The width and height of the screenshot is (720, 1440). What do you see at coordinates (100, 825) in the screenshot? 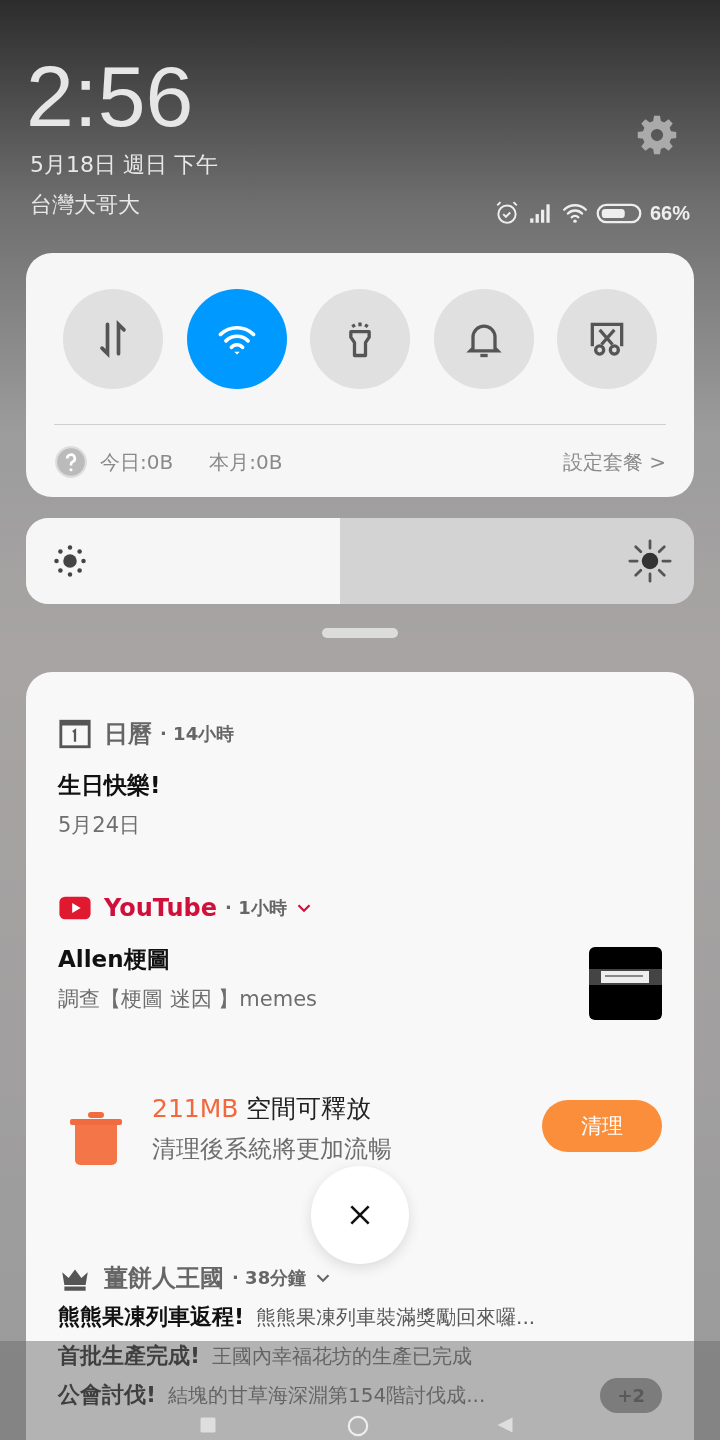
I see `notification-text: 5月24日` at bounding box center [100, 825].